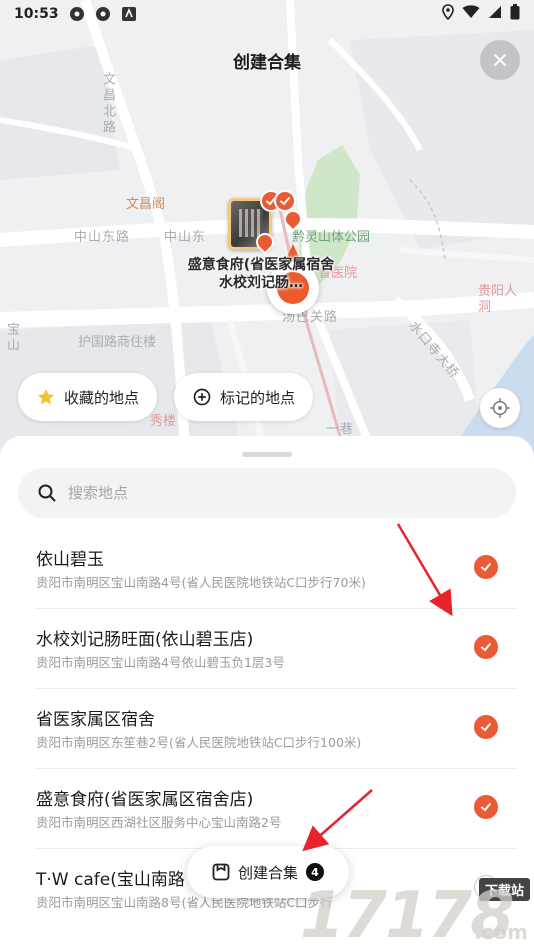 Image resolution: width=534 pixels, height=950 pixels. What do you see at coordinates (107, 104) in the screenshot?
I see `road-label: 文昌北路` at bounding box center [107, 104].